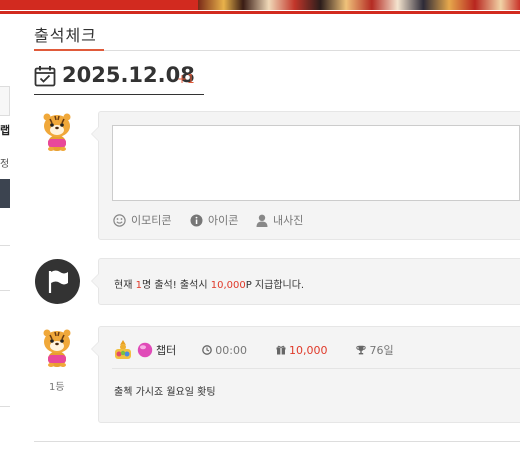  I want to click on user-avatar, so click(57, 132).